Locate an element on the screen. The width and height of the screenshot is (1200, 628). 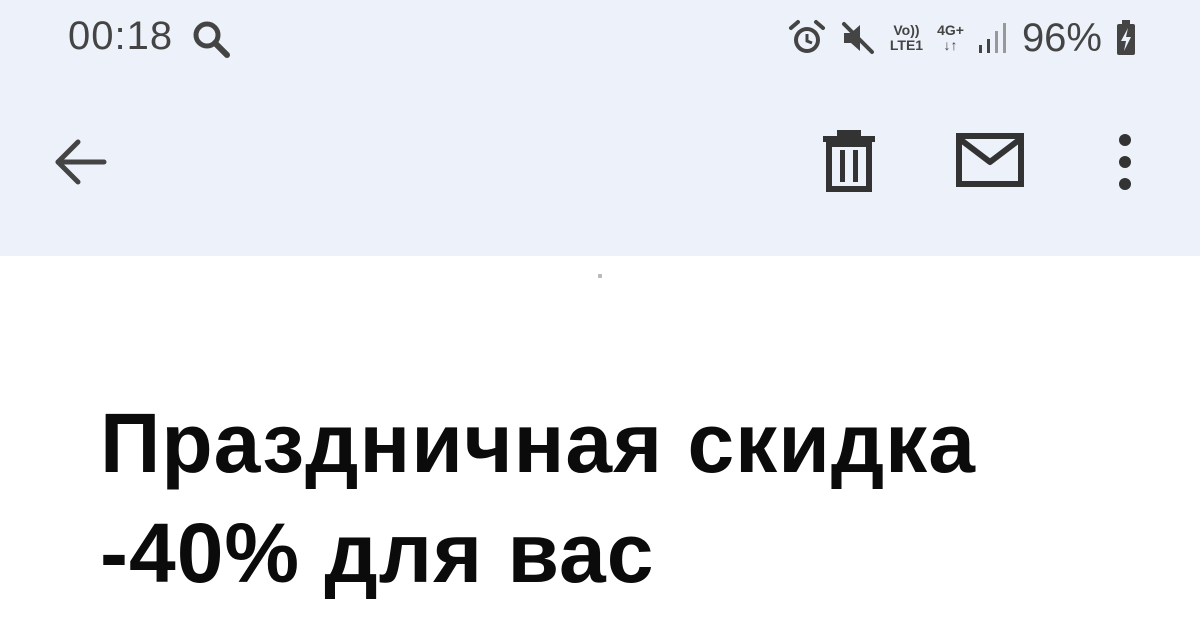
mute-icon is located at coordinates (857, 38).